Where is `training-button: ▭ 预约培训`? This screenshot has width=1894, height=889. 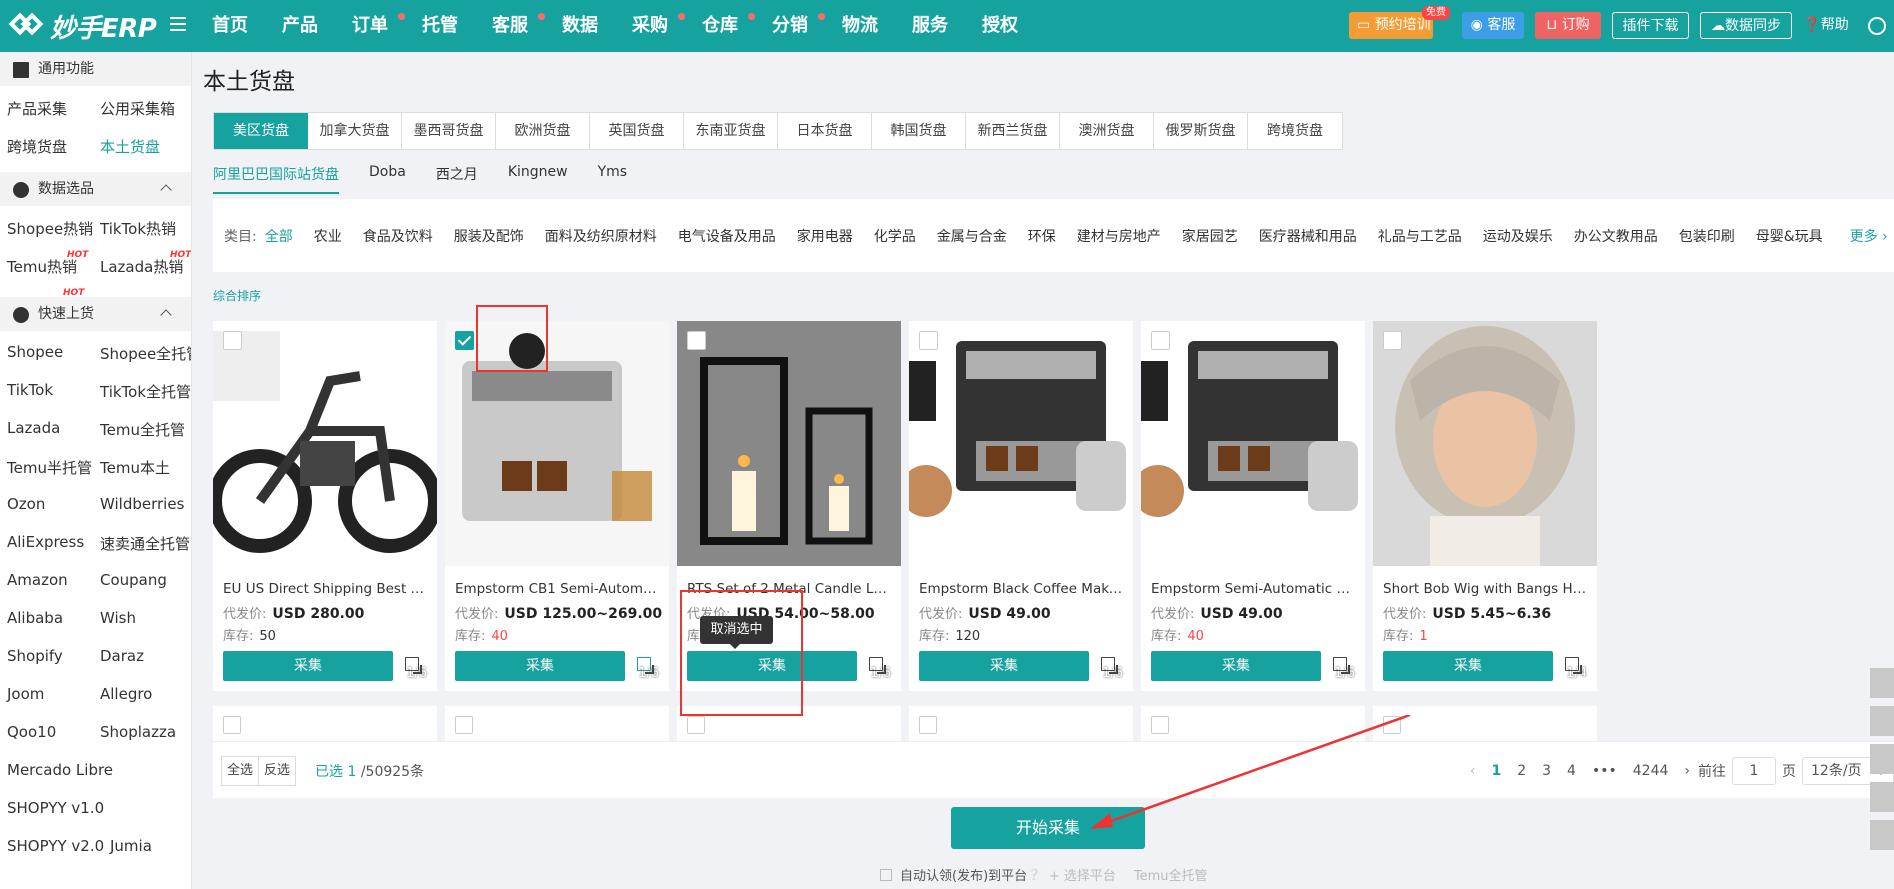 training-button: ▭ 预约培训 is located at coordinates (1391, 25).